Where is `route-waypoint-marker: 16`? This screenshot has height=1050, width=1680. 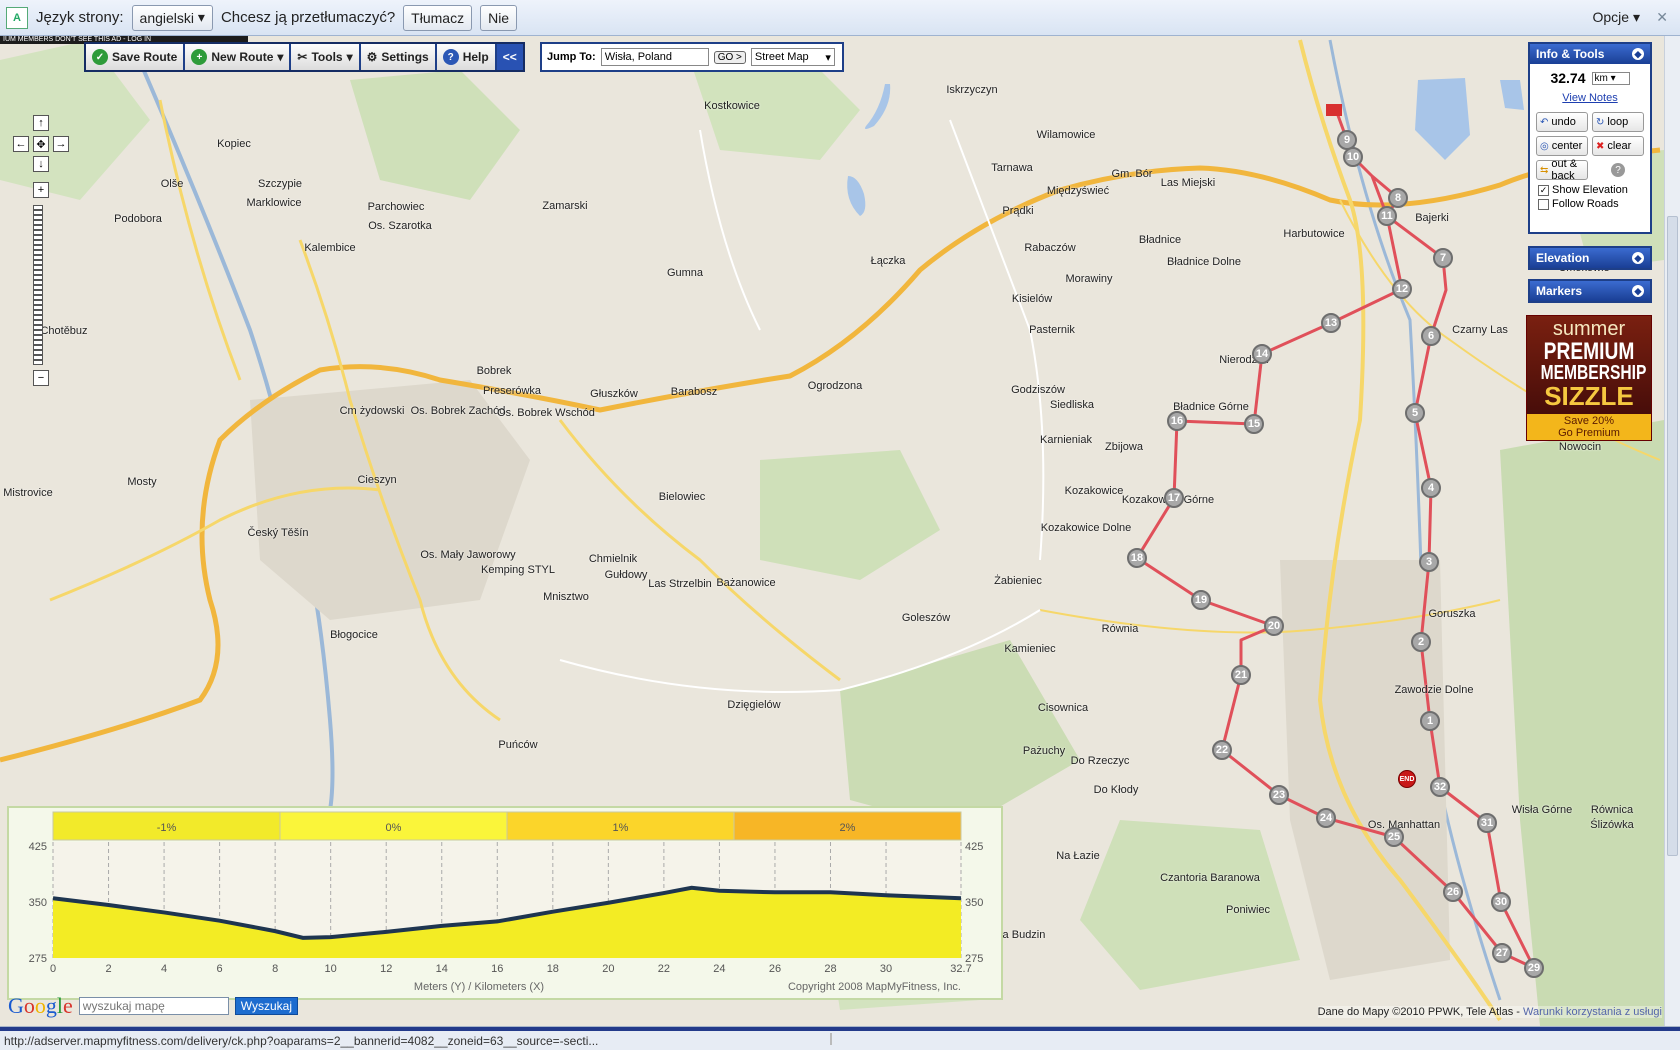
route-waypoint-marker: 16 is located at coordinates (1177, 421).